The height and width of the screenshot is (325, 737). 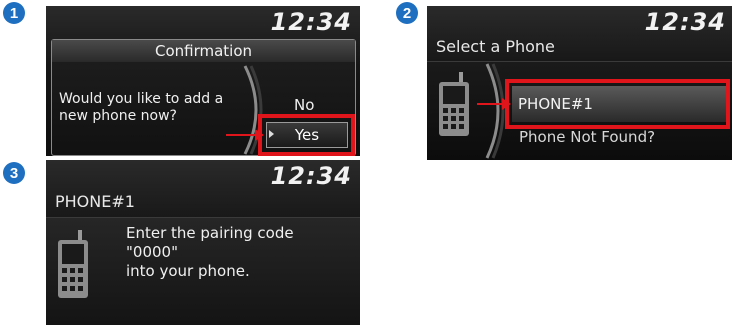 What do you see at coordinates (495, 46) in the screenshot?
I see `page-title: Select a Phone` at bounding box center [495, 46].